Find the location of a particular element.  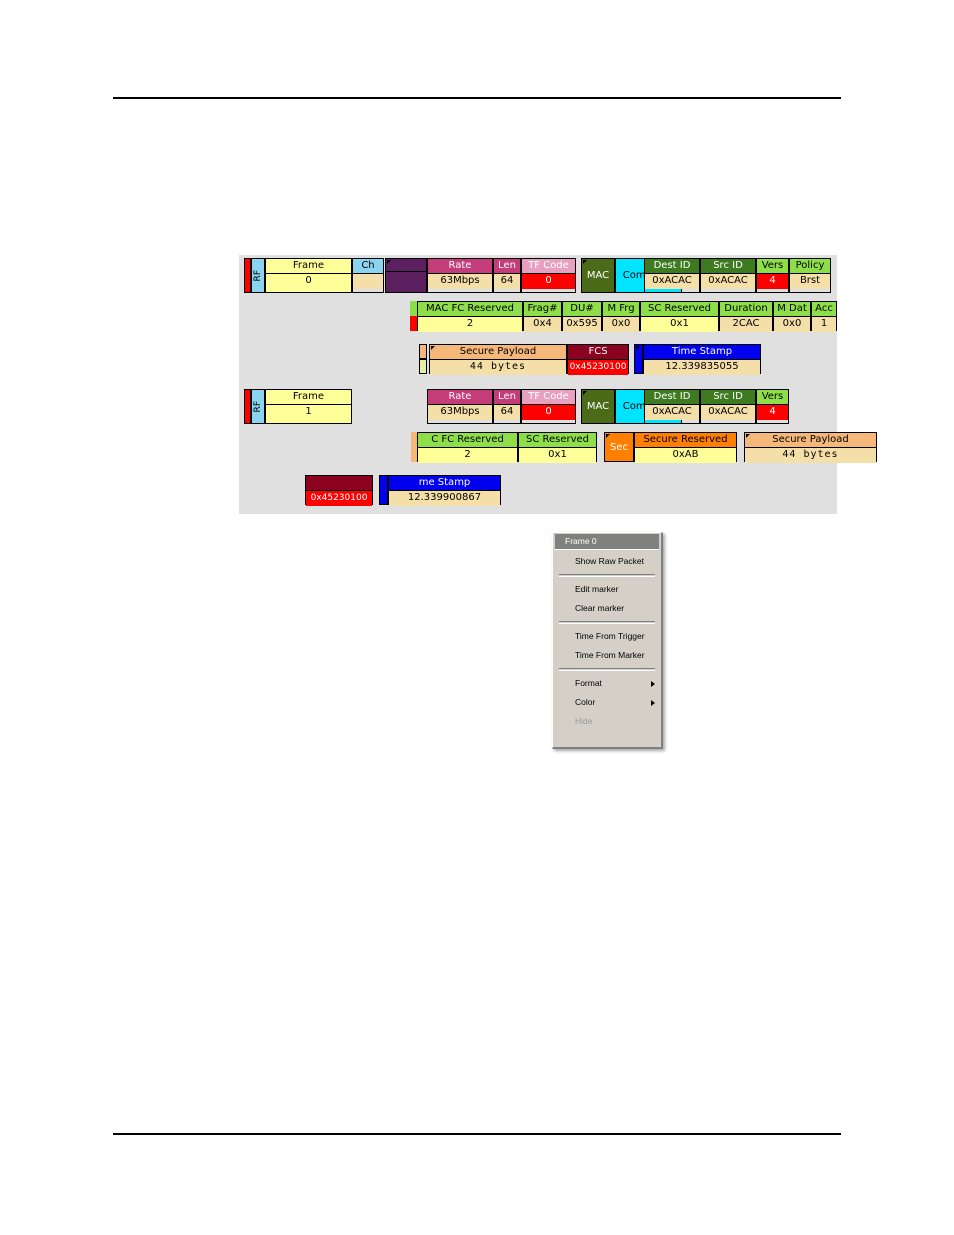

frame-0-seg-tf-code: TF Code 0 is located at coordinates (548, 275).